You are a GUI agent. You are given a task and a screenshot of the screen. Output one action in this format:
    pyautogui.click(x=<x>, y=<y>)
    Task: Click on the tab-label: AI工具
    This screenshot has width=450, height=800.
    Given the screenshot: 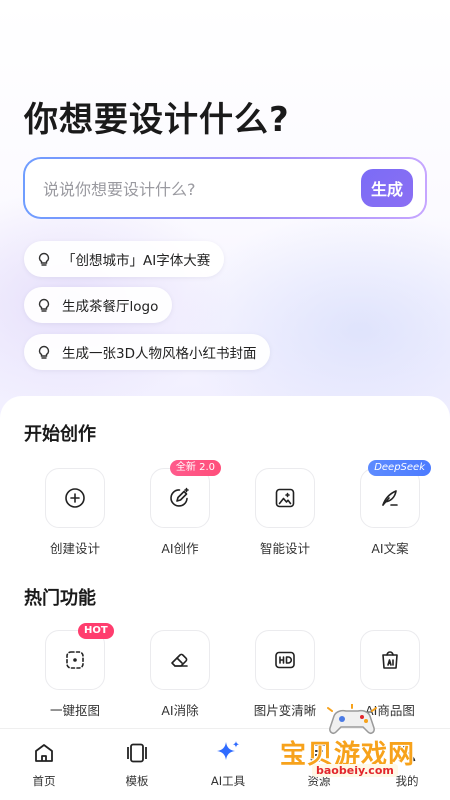 What is the action you would take?
    pyautogui.click(x=228, y=781)
    